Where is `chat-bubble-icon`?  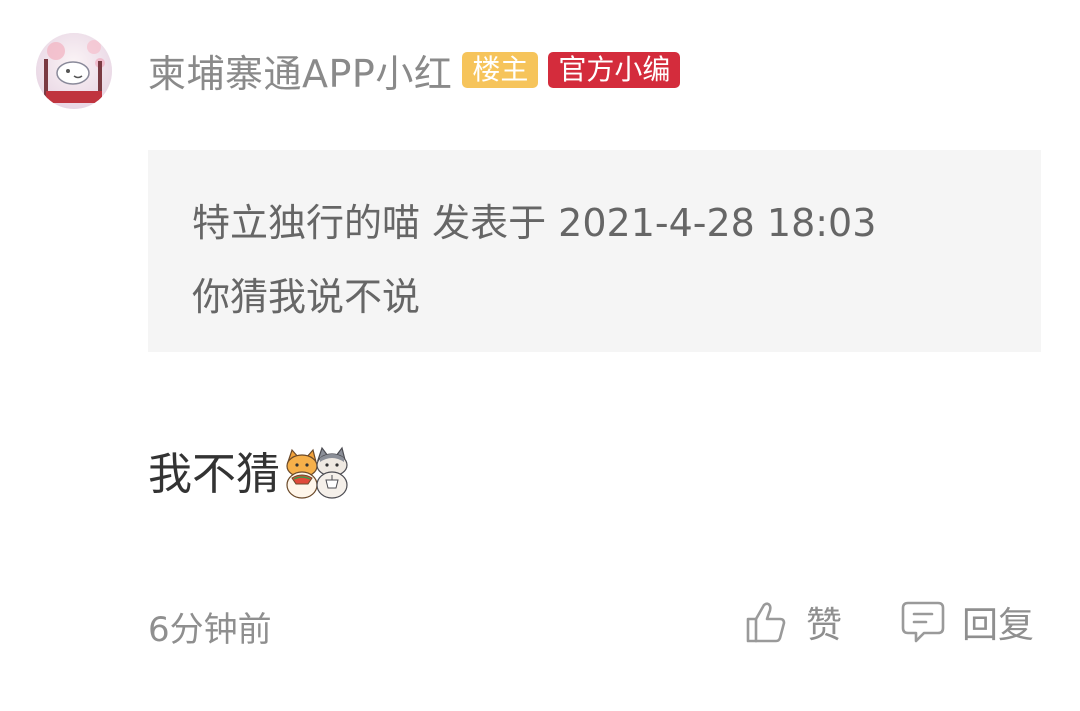
chat-bubble-icon is located at coordinates (923, 622).